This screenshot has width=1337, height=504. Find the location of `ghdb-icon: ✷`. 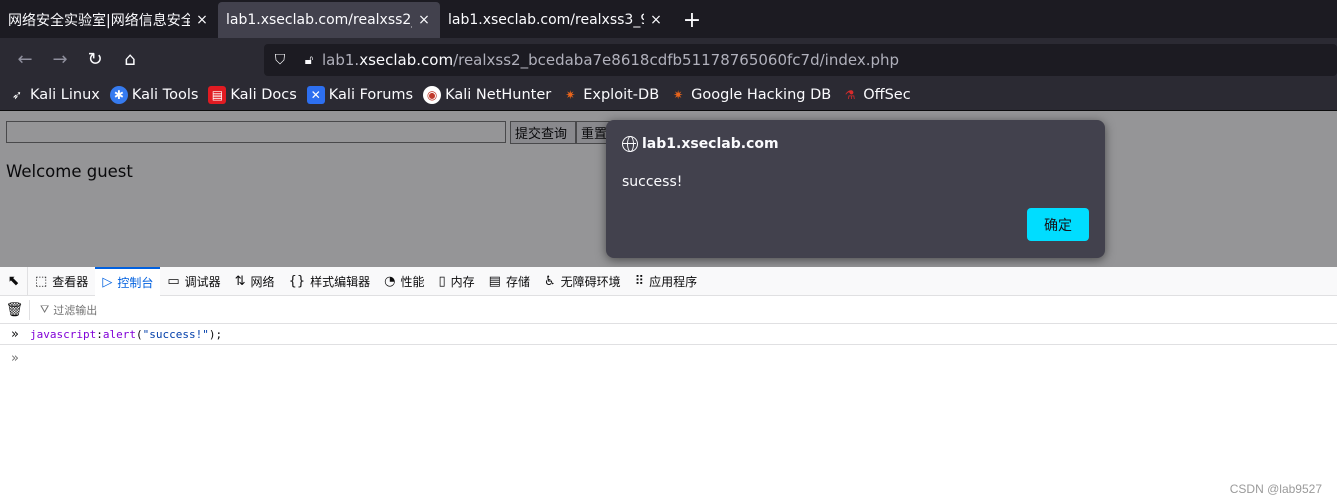

ghdb-icon: ✷ is located at coordinates (678, 95).